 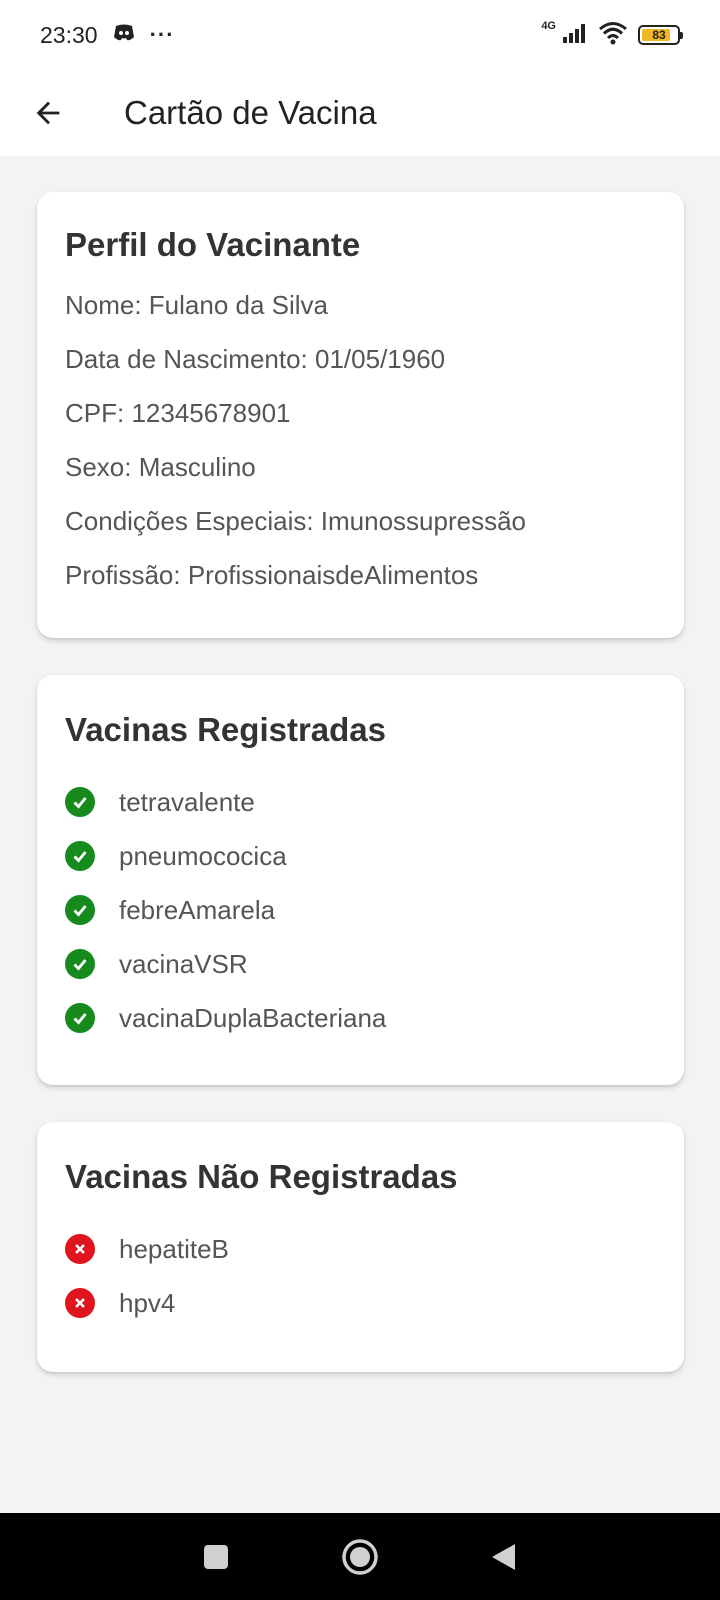 What do you see at coordinates (360, 1303) in the screenshot?
I see `list-item: hpv4` at bounding box center [360, 1303].